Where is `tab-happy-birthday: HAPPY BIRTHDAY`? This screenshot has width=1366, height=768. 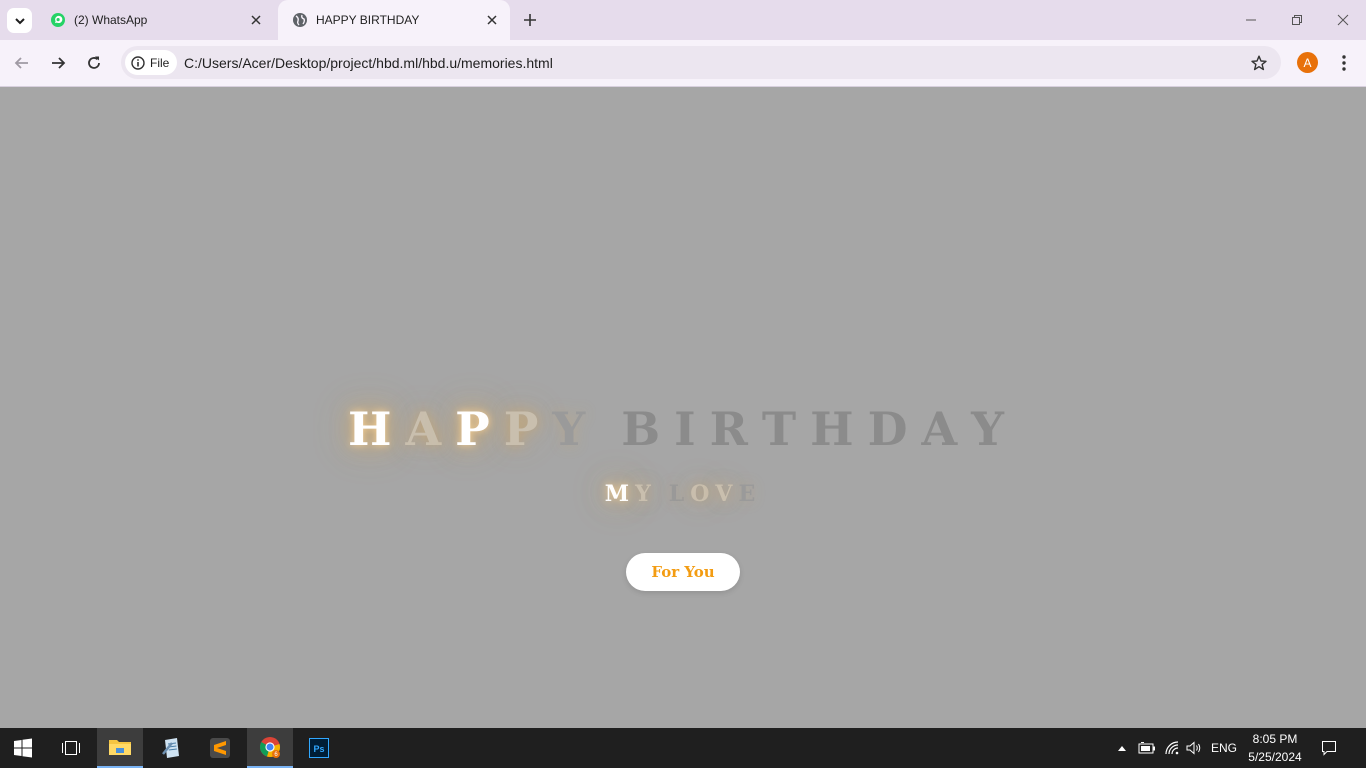 tab-happy-birthday: HAPPY BIRTHDAY is located at coordinates (394, 20).